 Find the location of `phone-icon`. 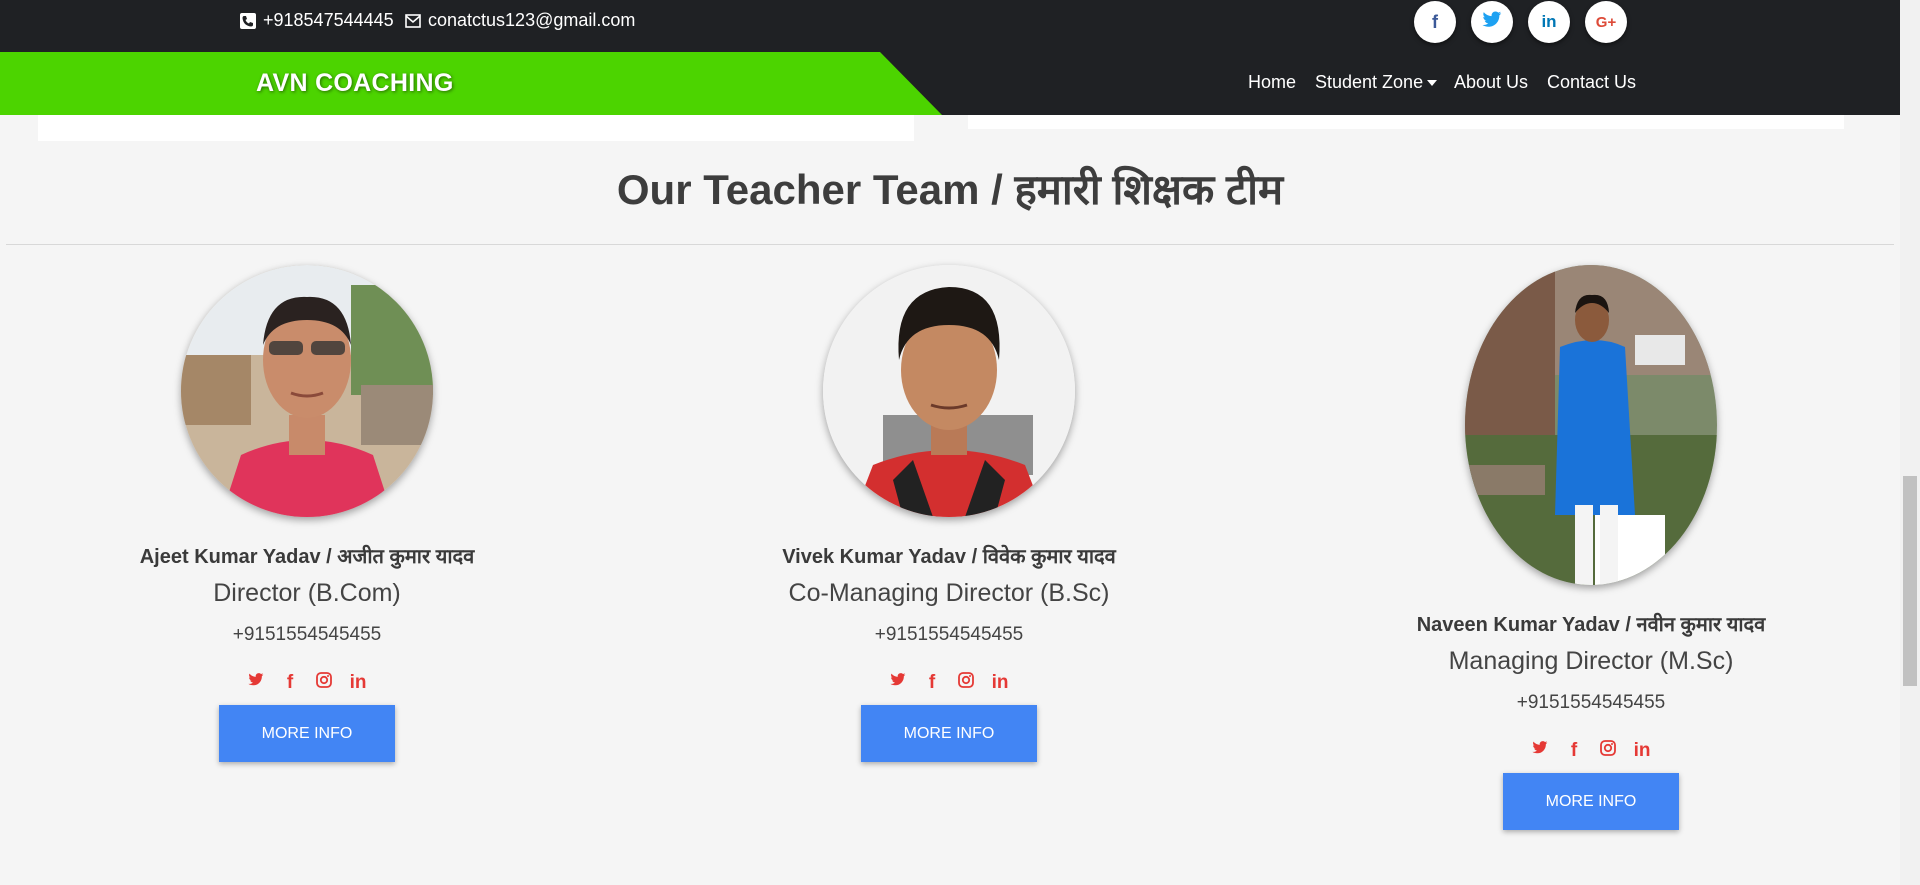

phone-icon is located at coordinates (248, 20).